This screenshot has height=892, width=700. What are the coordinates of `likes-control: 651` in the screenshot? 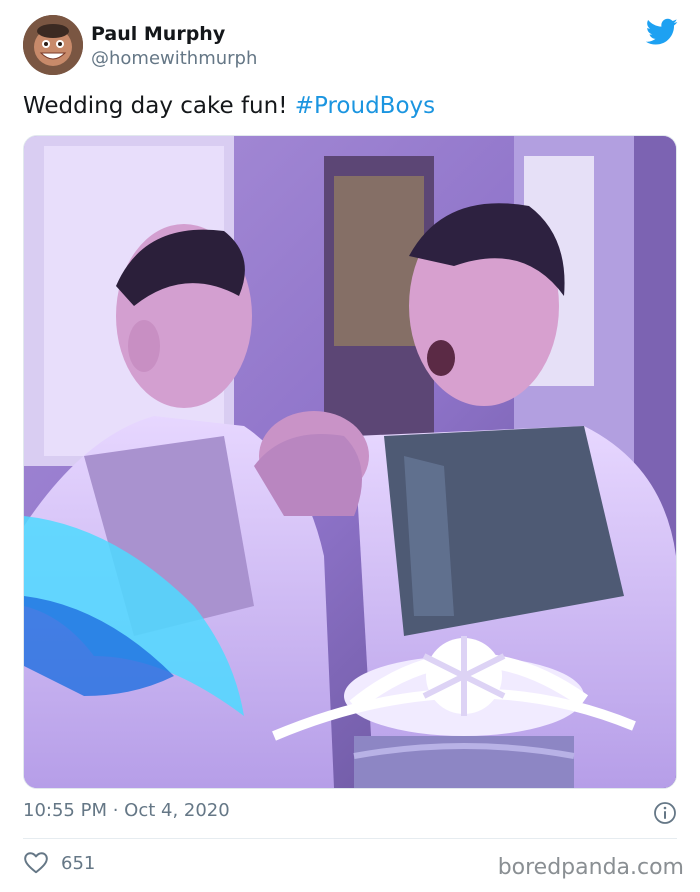 It's located at (59, 863).